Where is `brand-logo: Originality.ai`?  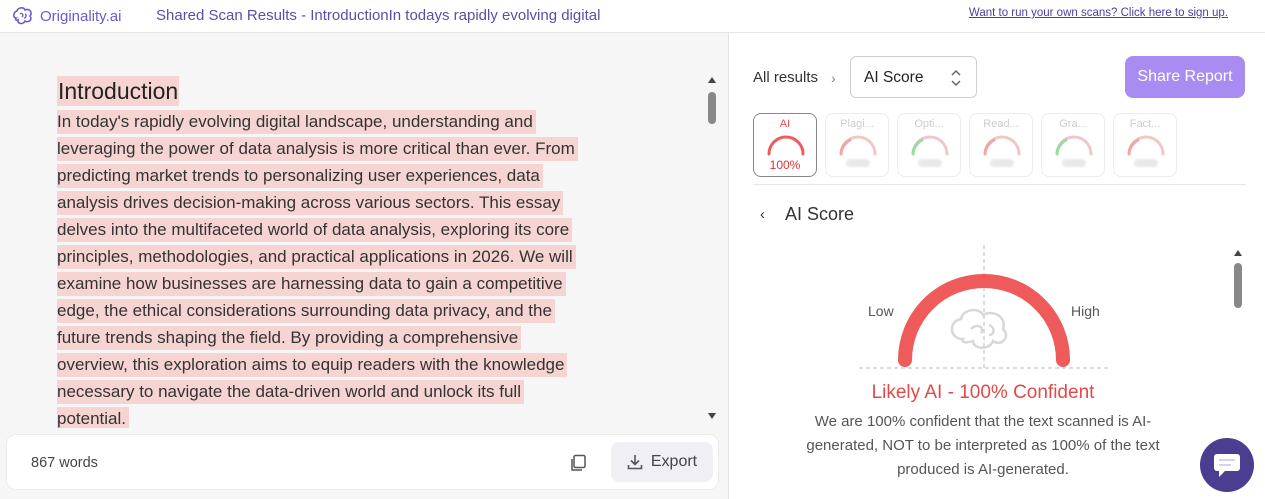
brand-logo: Originality.ai is located at coordinates (66, 16).